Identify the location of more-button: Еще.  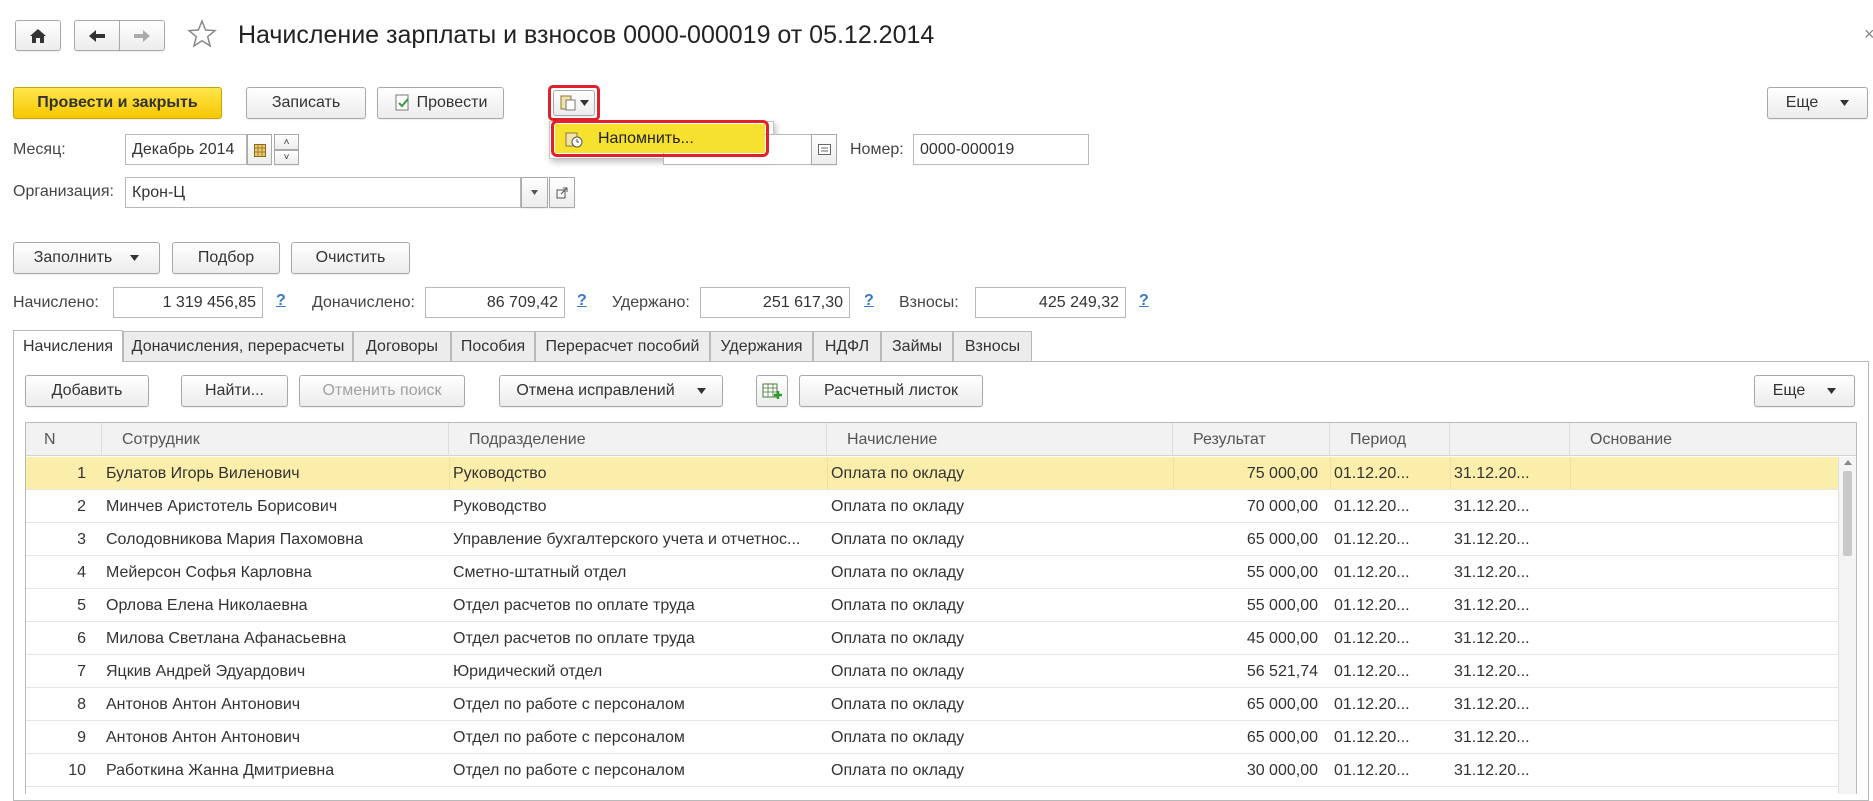
(1817, 103).